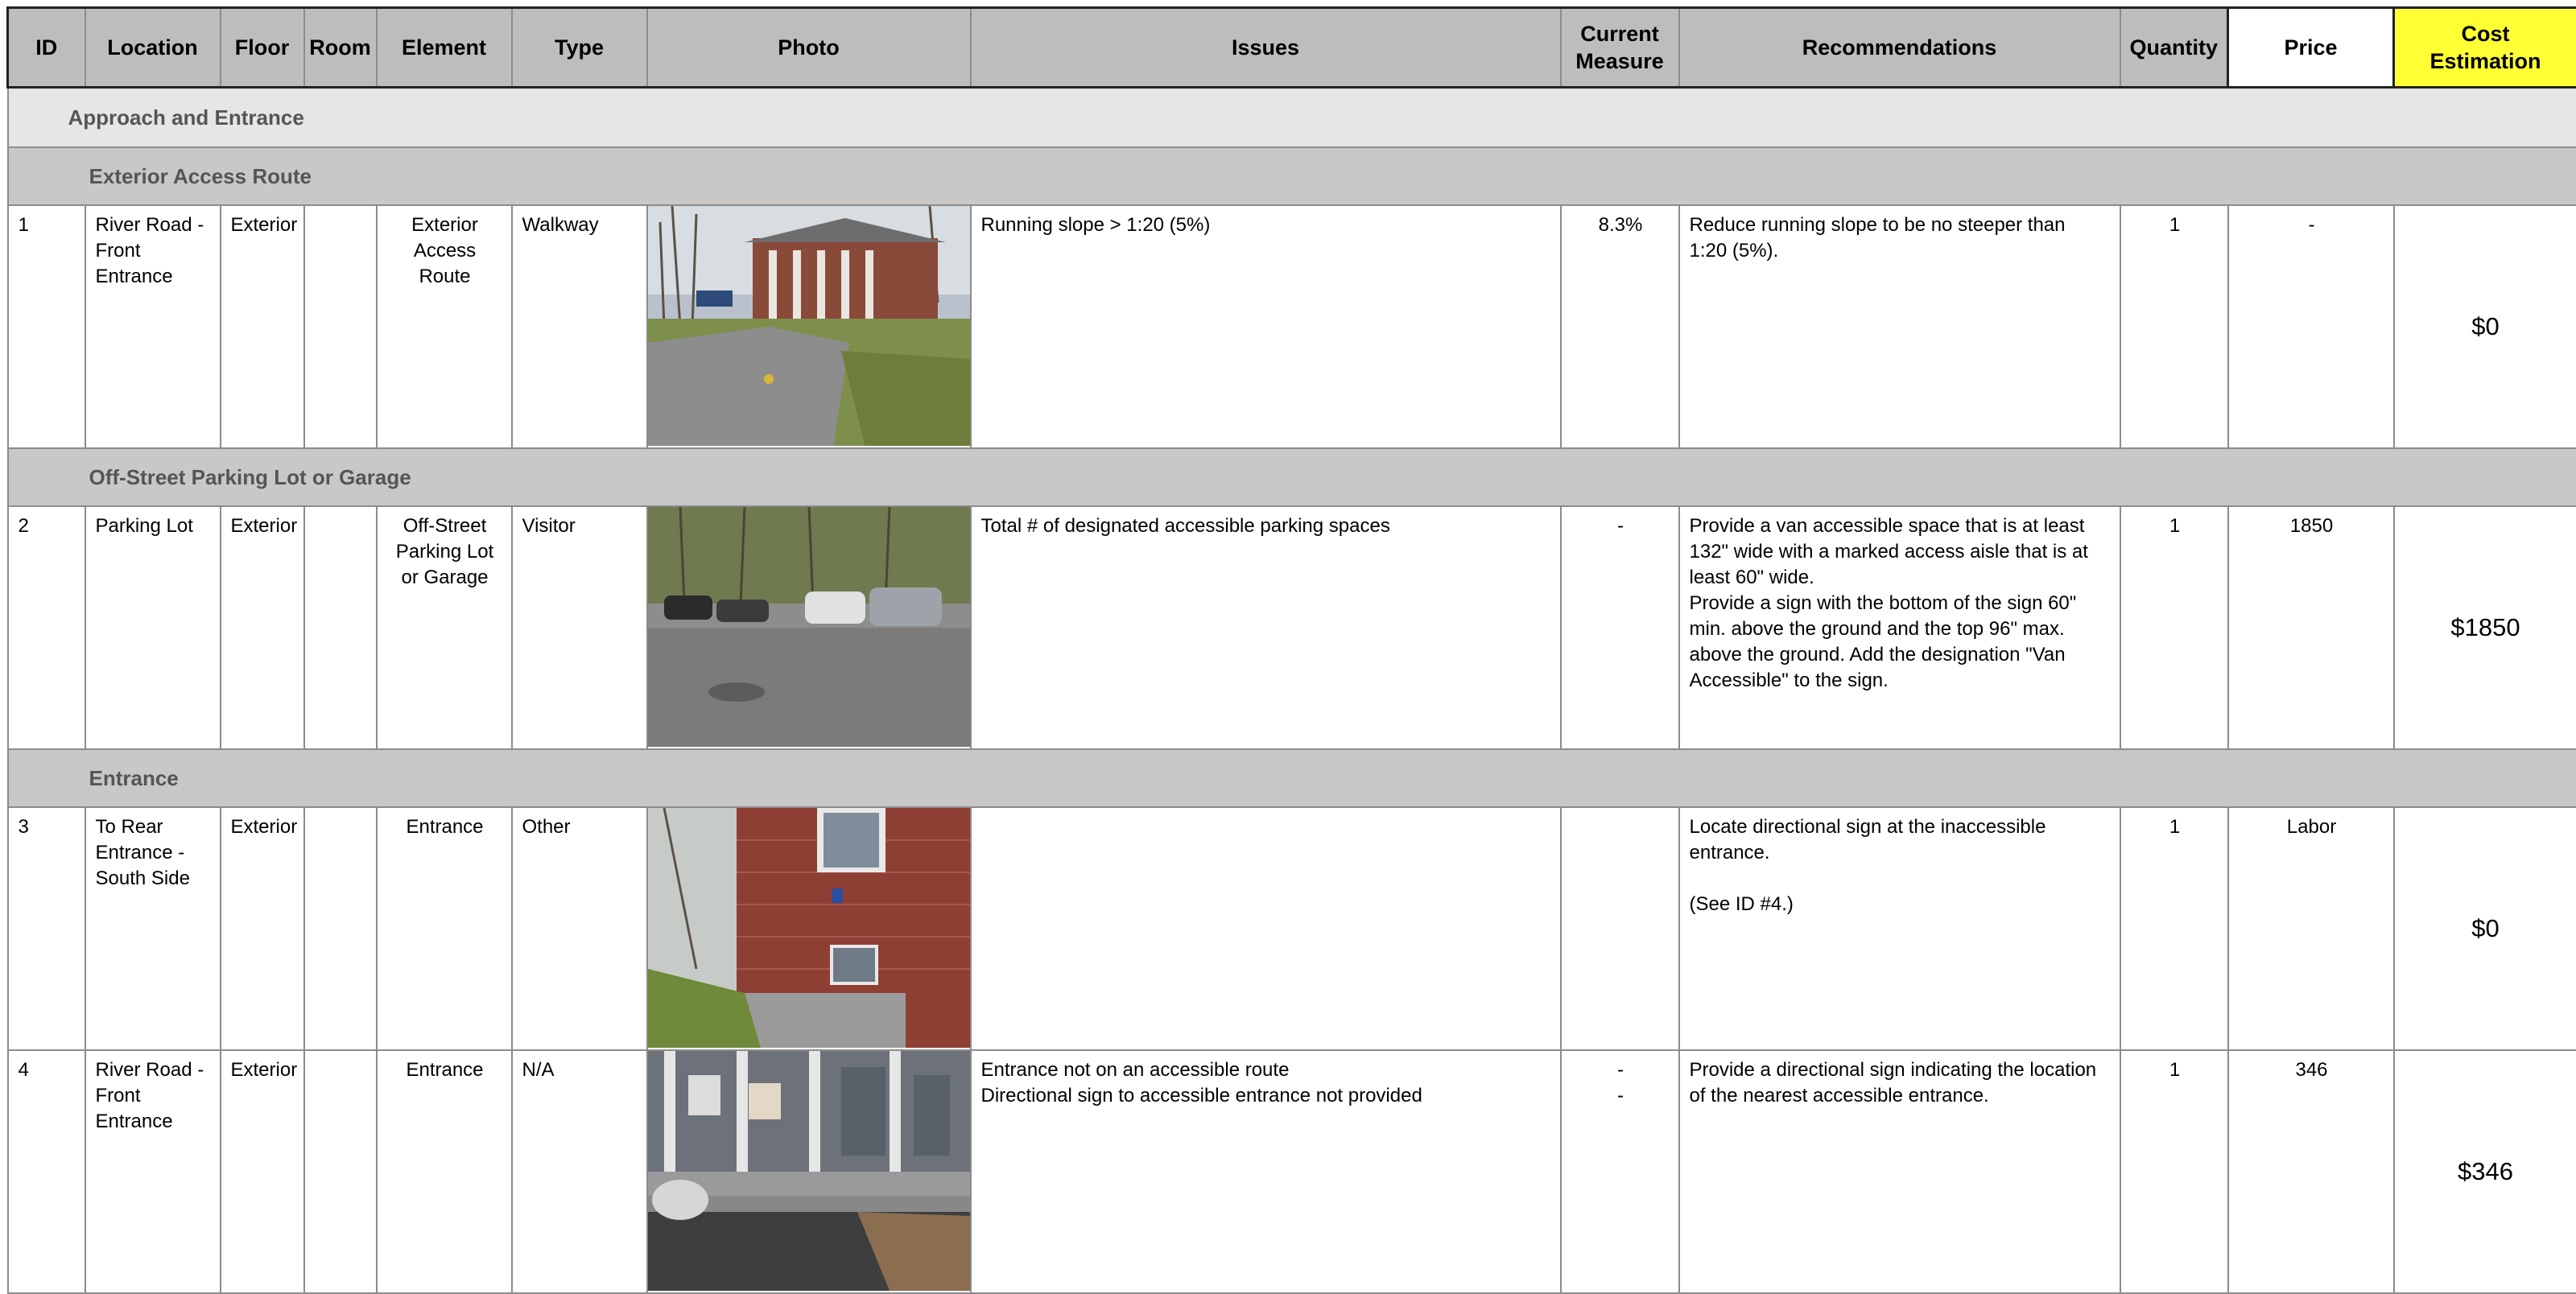  What do you see at coordinates (444, 248) in the screenshot?
I see `cell-element: Exterior Access Route` at bounding box center [444, 248].